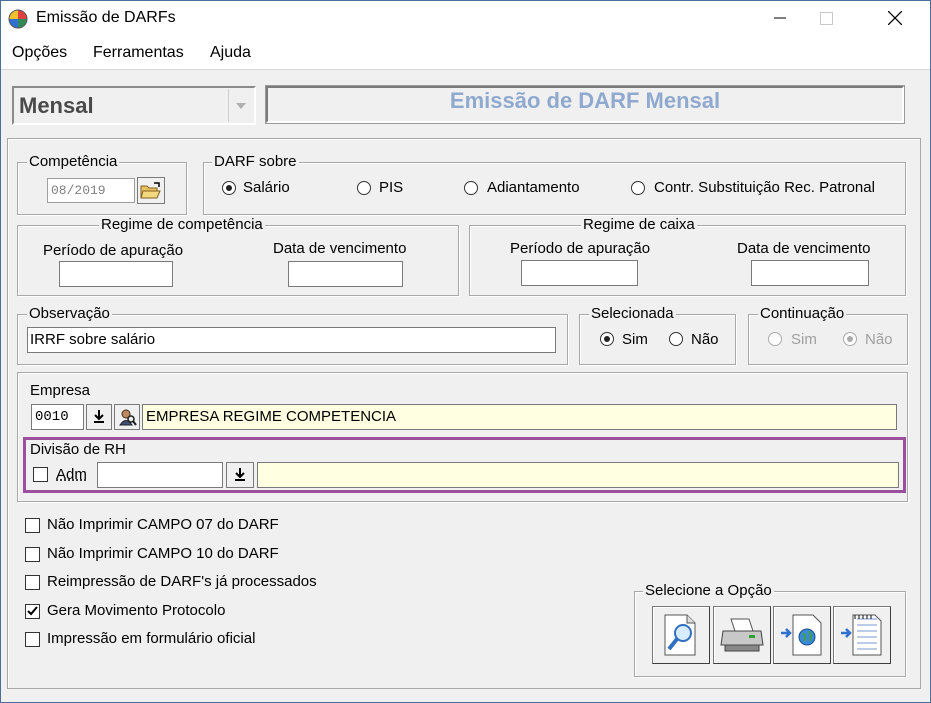 This screenshot has height=703, width=931. I want to click on opt-reimpressao-checkbox, so click(32, 582).